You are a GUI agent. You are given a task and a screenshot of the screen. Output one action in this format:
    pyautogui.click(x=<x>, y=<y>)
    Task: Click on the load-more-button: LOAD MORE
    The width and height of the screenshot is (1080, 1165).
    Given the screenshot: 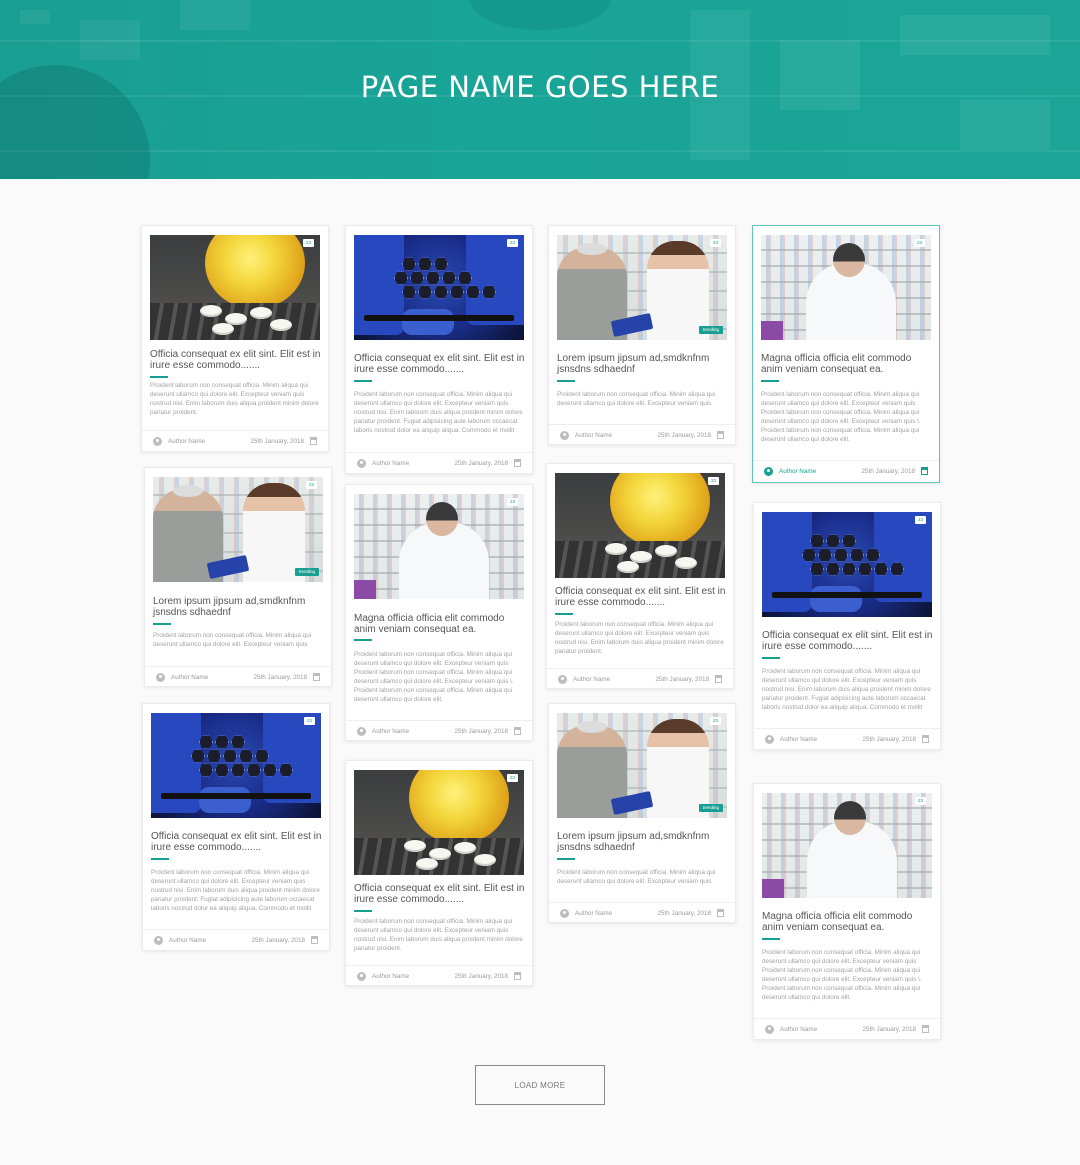 What is the action you would take?
    pyautogui.click(x=540, y=1085)
    